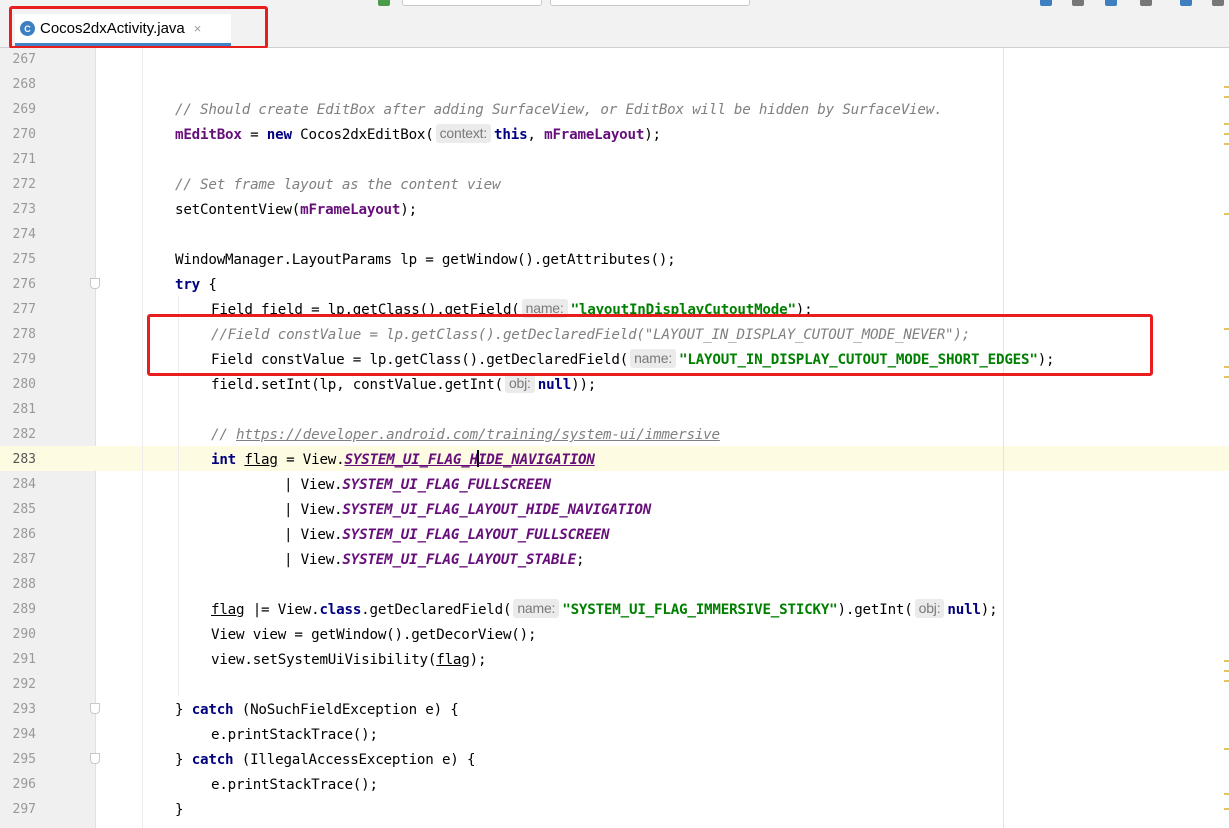 The height and width of the screenshot is (828, 1229). What do you see at coordinates (447, 535) in the screenshot?
I see `code-line-286: | View.SYSTEM_UI_FLAG_LAYOUT_FULLSCREEN` at bounding box center [447, 535].